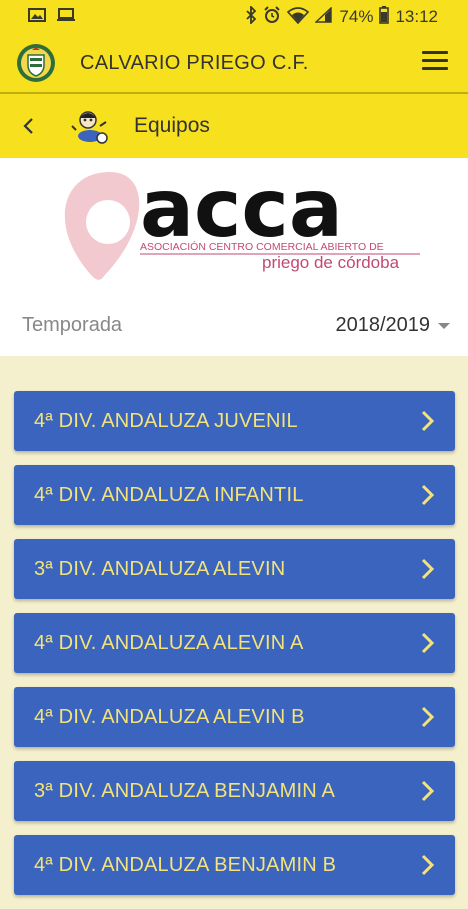  Describe the element at coordinates (169, 494) in the screenshot. I see `team-label: 4ª DIV. ANDALUZA INFANTIL` at that location.